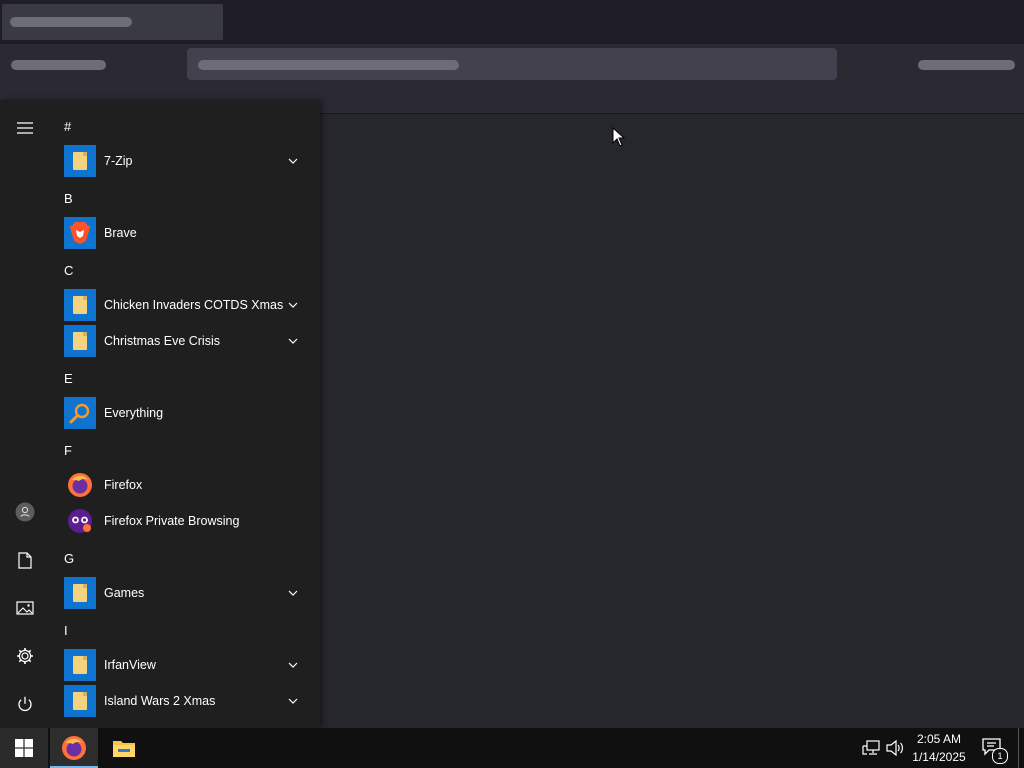  Describe the element at coordinates (130, 665) in the screenshot. I see `app-label: IrfanView` at that location.